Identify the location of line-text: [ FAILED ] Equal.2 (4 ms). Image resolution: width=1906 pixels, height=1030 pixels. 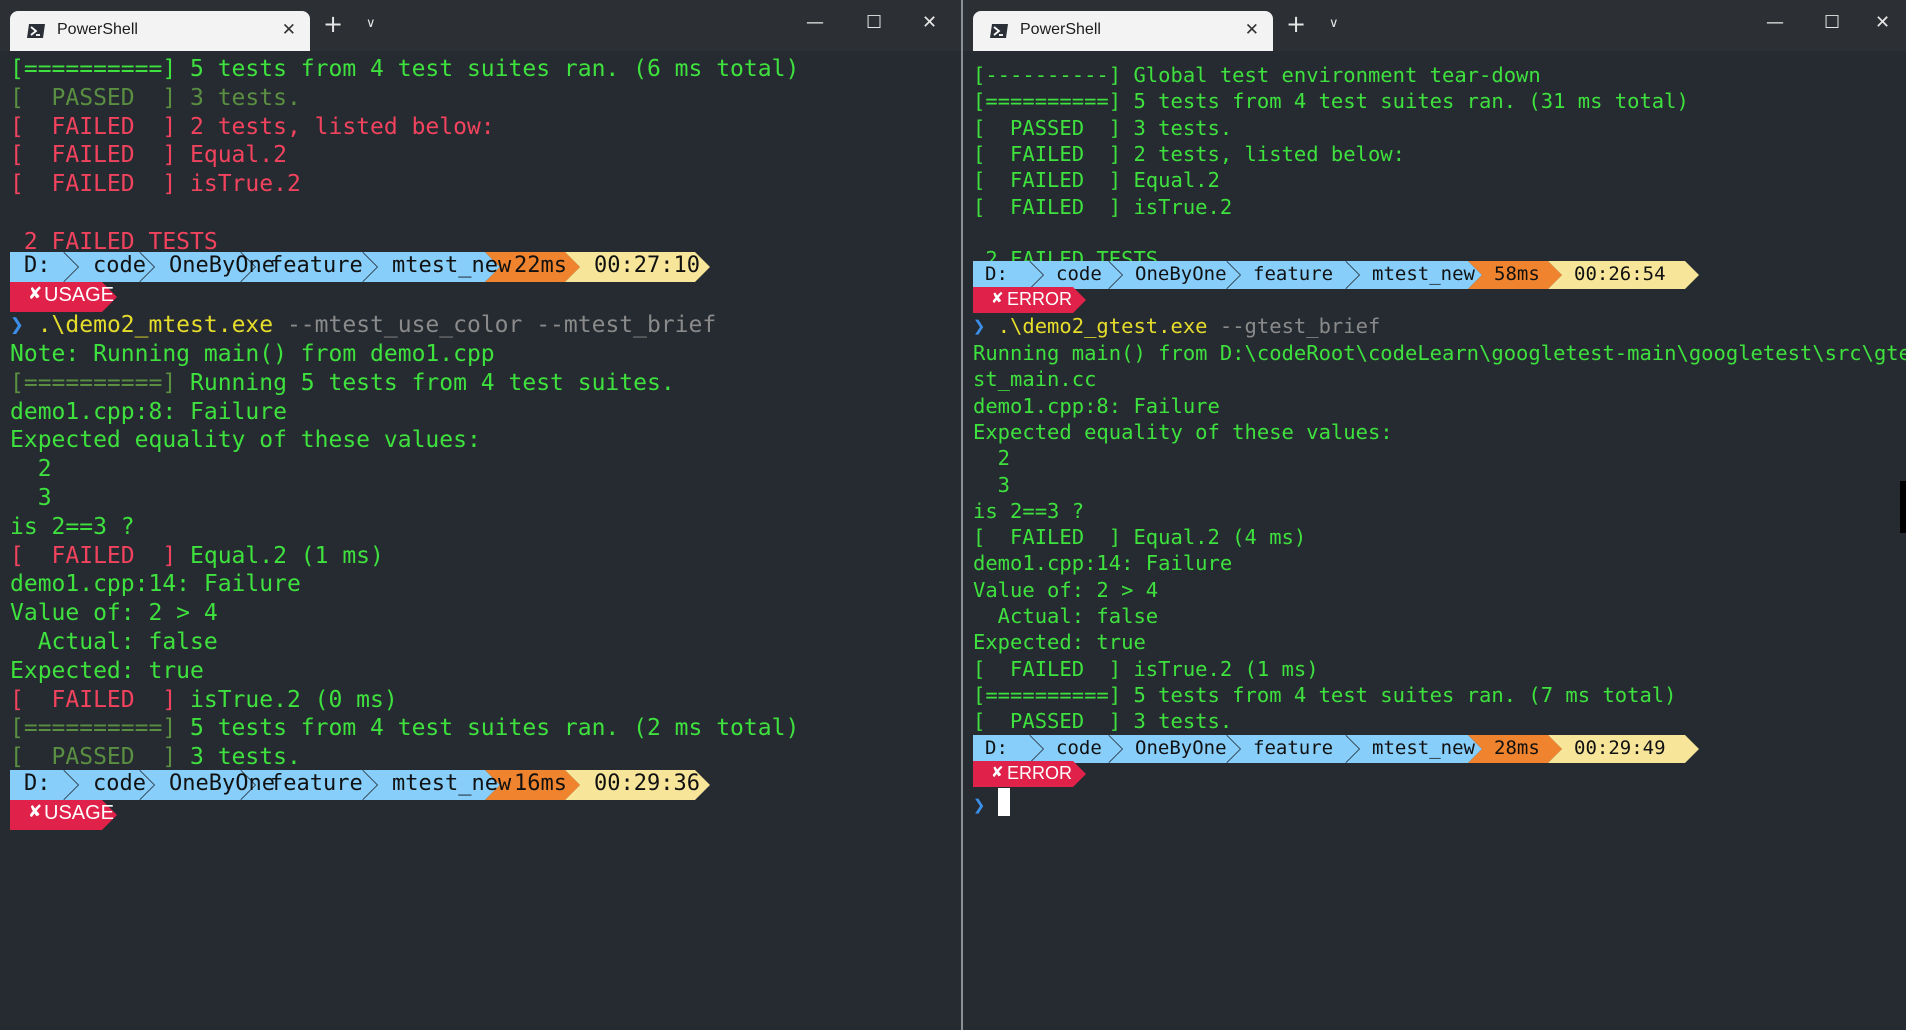
(1140, 537).